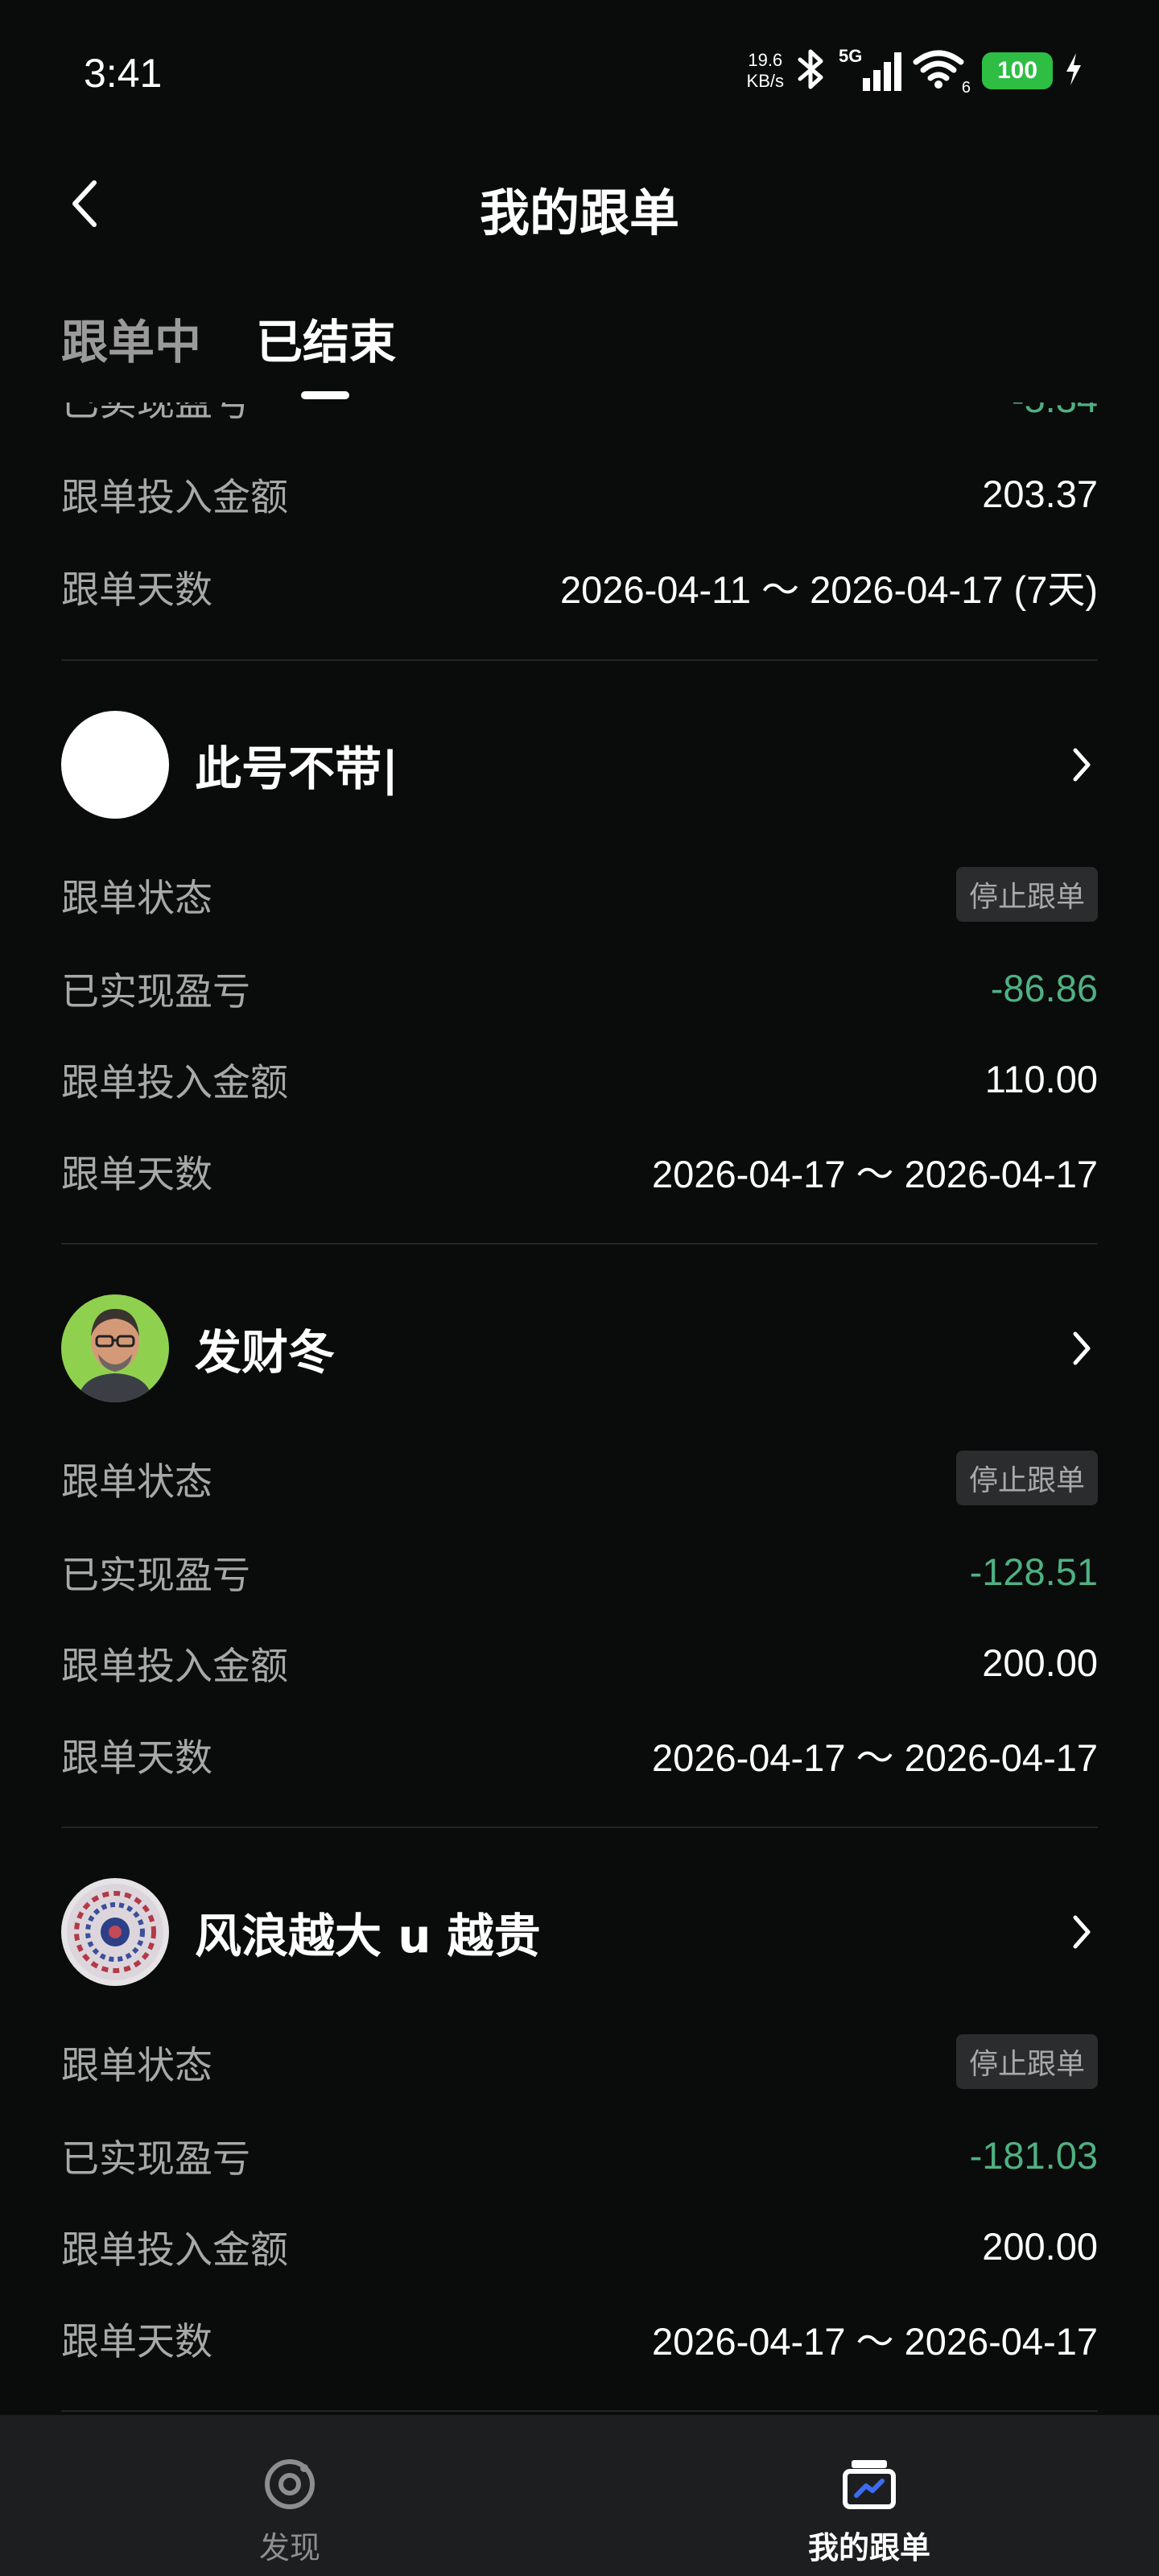 The width and height of the screenshot is (1159, 2576). Describe the element at coordinates (325, 395) in the screenshot. I see `active-tab-indicator` at that location.